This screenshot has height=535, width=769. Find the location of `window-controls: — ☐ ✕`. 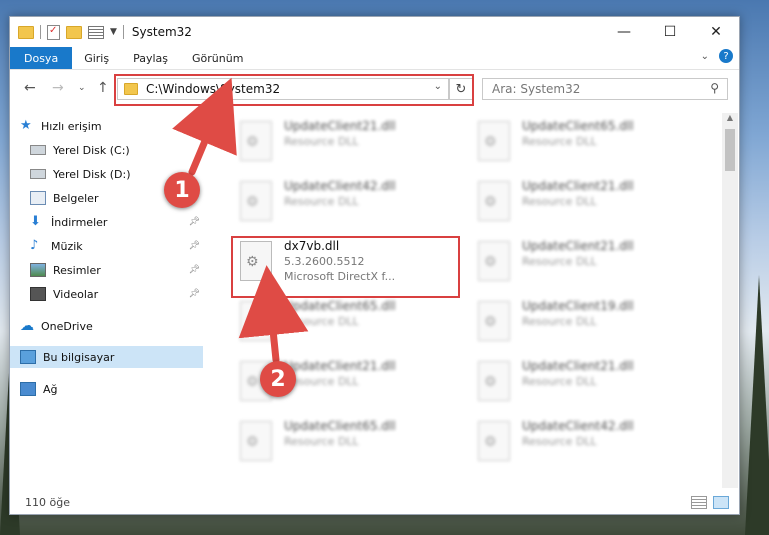

window-controls: — ☐ ✕ is located at coordinates (670, 32).